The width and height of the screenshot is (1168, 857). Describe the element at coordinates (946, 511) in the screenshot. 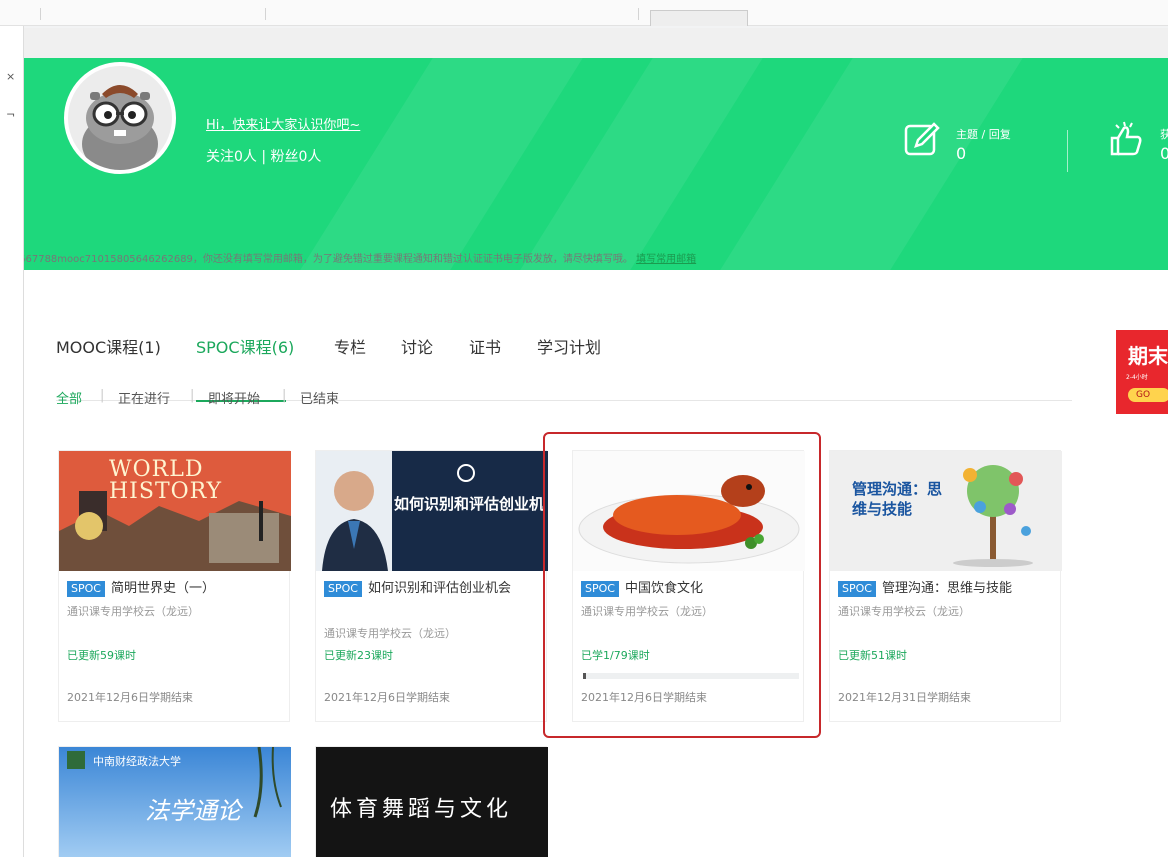

I see `course-thumbnail: 管理沟通：思维与技能` at that location.